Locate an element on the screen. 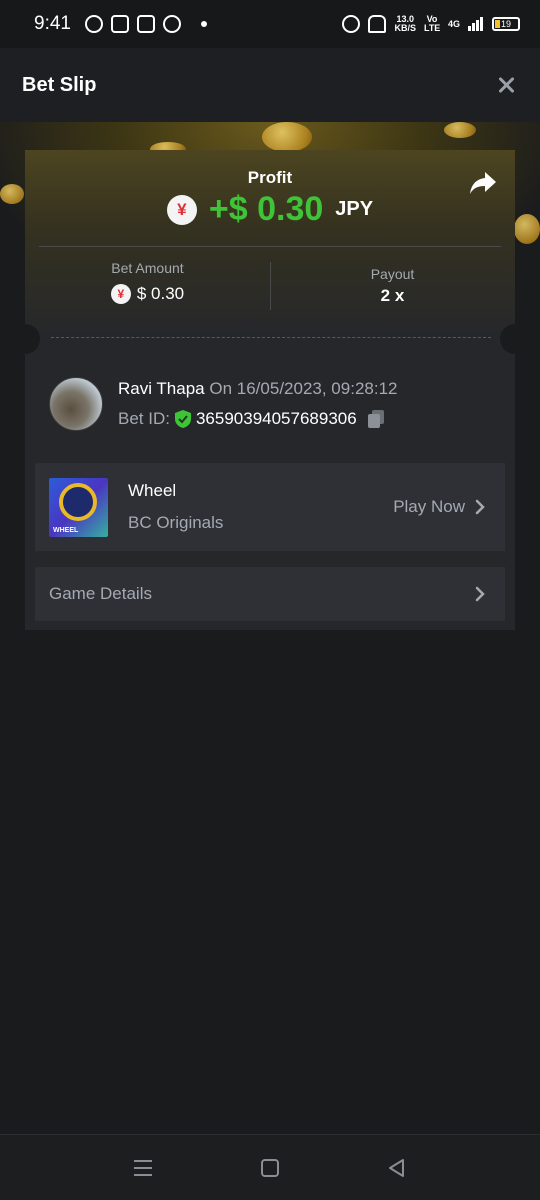 Image resolution: width=540 pixels, height=1200 pixels. ticket-notch-left is located at coordinates (25, 339).